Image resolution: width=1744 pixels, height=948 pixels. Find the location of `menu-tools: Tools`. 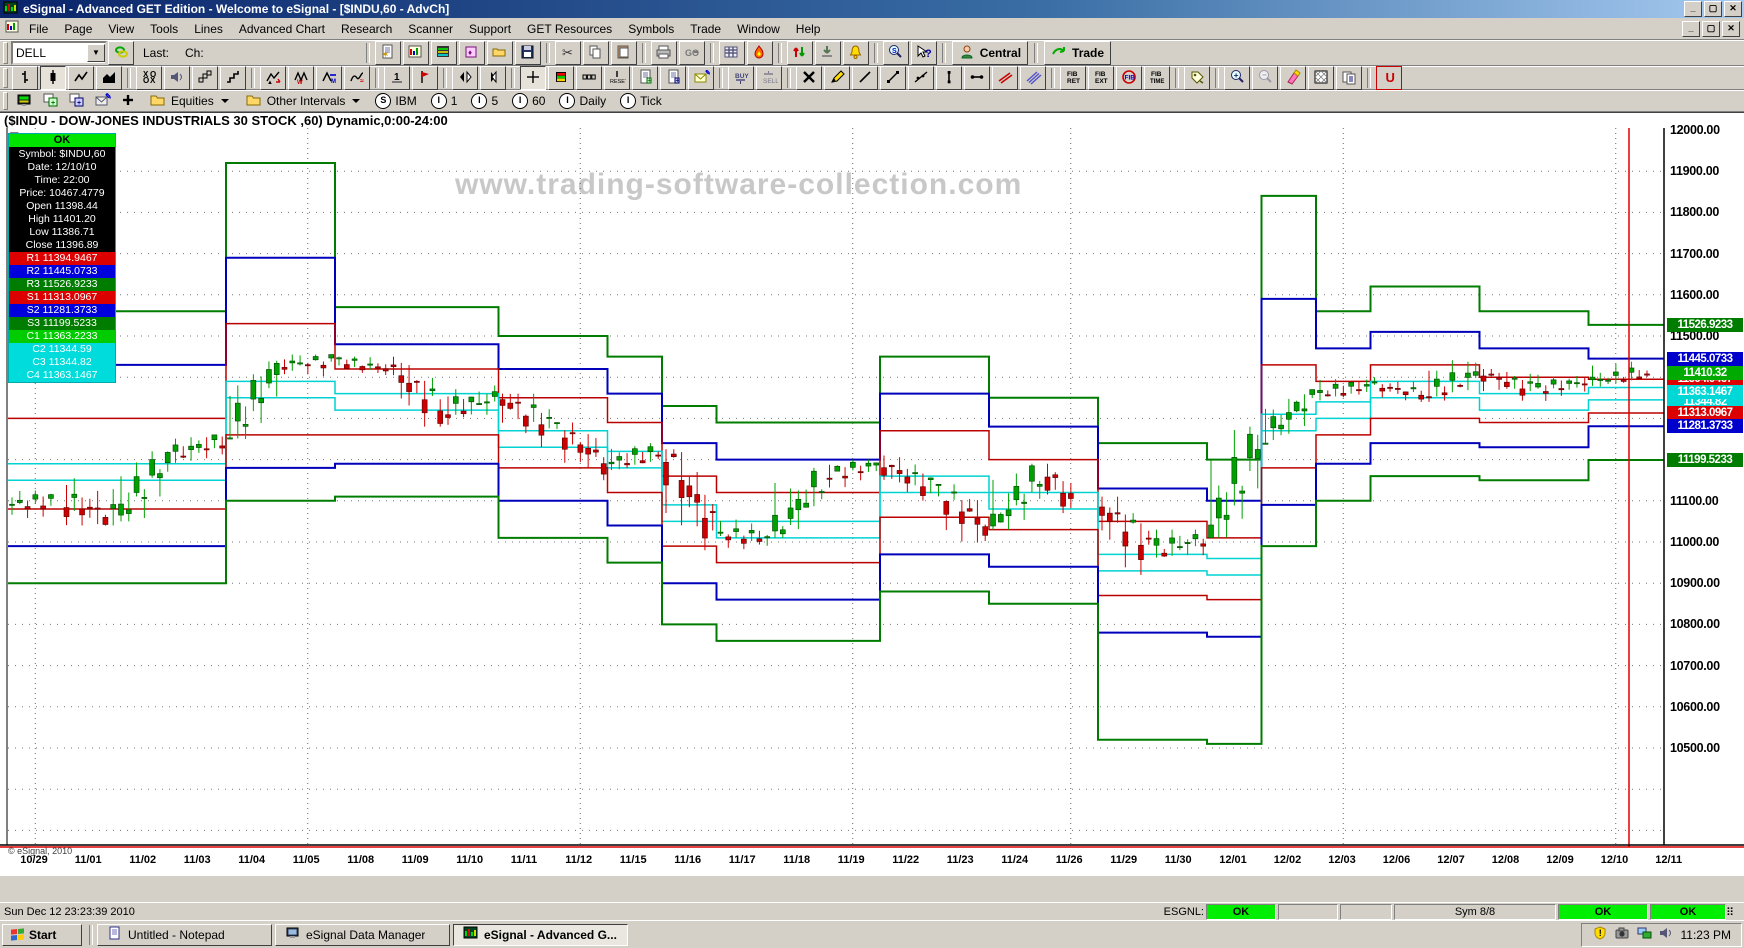

menu-tools: Tools is located at coordinates (164, 29).